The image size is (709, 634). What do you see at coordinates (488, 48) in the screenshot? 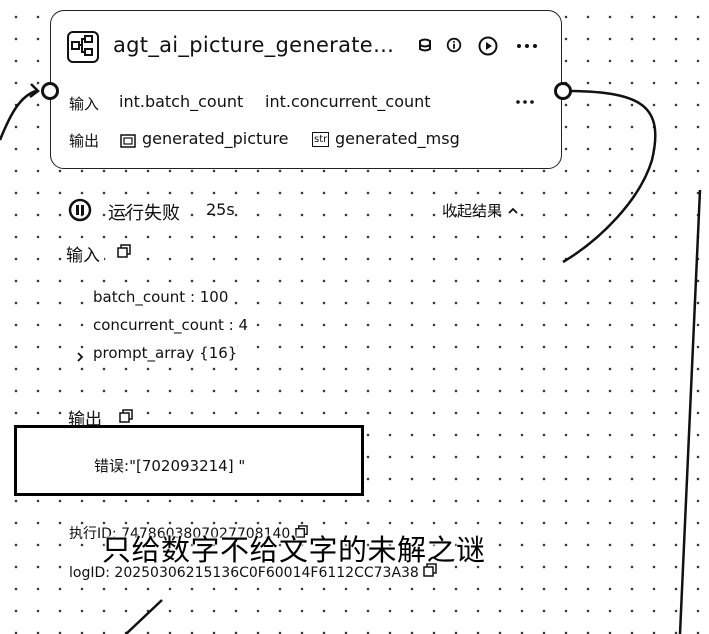
I see `play-icon` at bounding box center [488, 48].